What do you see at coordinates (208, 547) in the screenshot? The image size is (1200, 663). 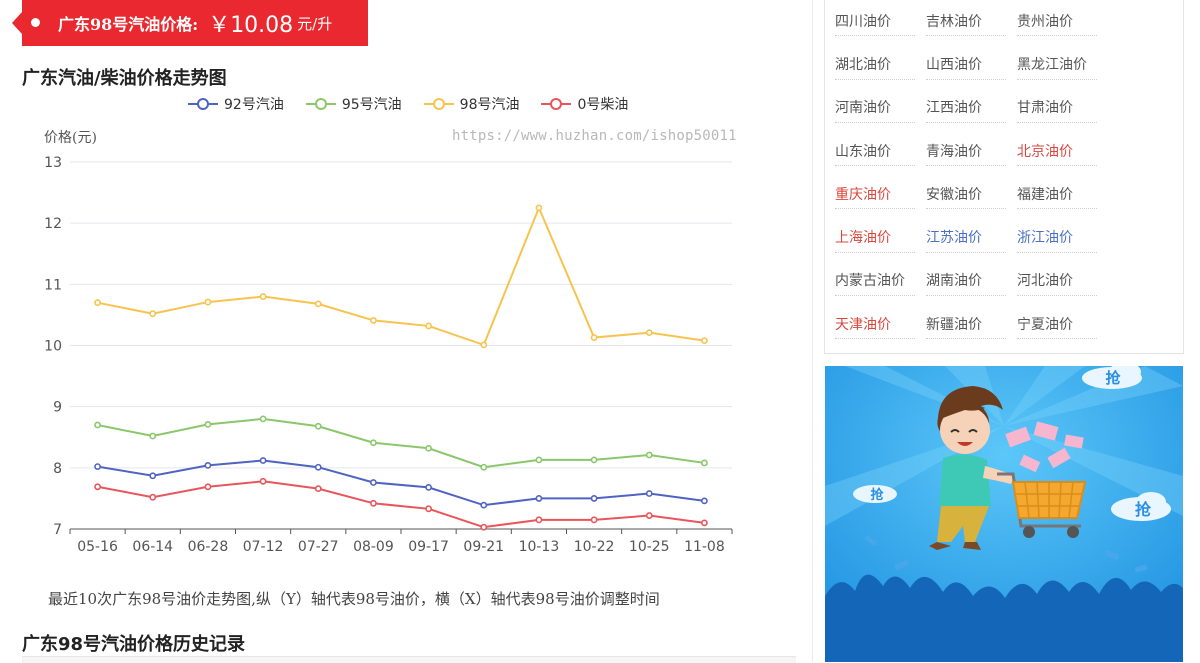 I see `x-tick-label: 06-28` at bounding box center [208, 547].